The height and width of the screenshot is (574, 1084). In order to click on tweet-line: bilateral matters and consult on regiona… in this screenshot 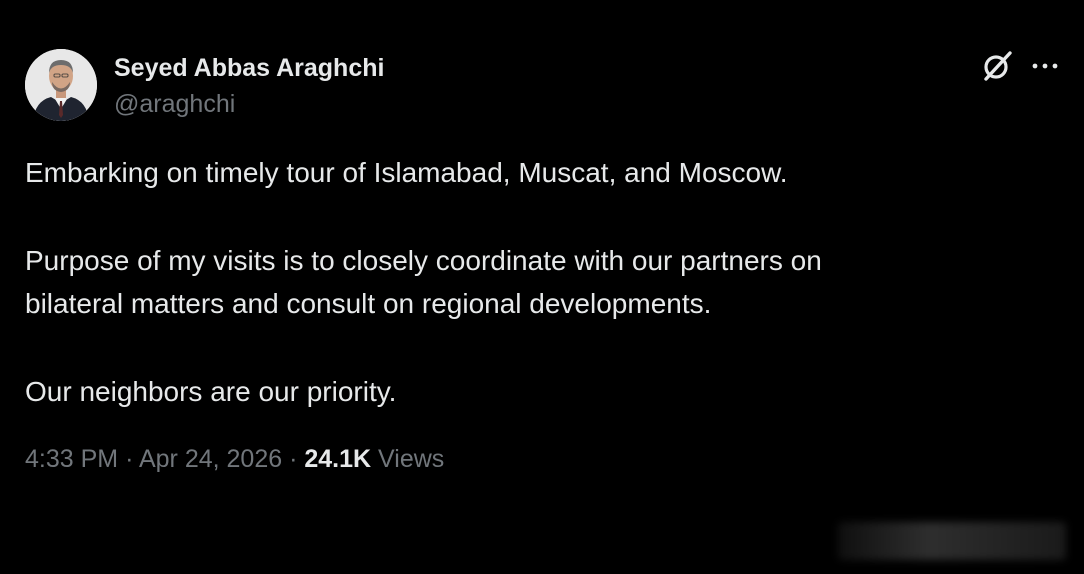, I will do `click(368, 303)`.